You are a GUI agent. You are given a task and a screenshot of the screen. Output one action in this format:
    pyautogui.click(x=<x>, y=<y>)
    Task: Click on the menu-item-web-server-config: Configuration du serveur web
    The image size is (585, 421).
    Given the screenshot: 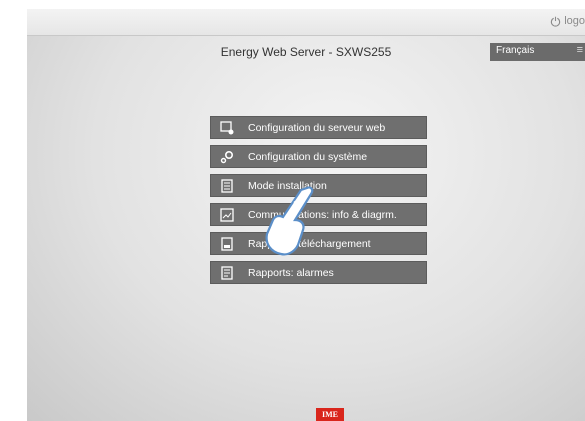 What is the action you would take?
    pyautogui.click(x=318, y=127)
    